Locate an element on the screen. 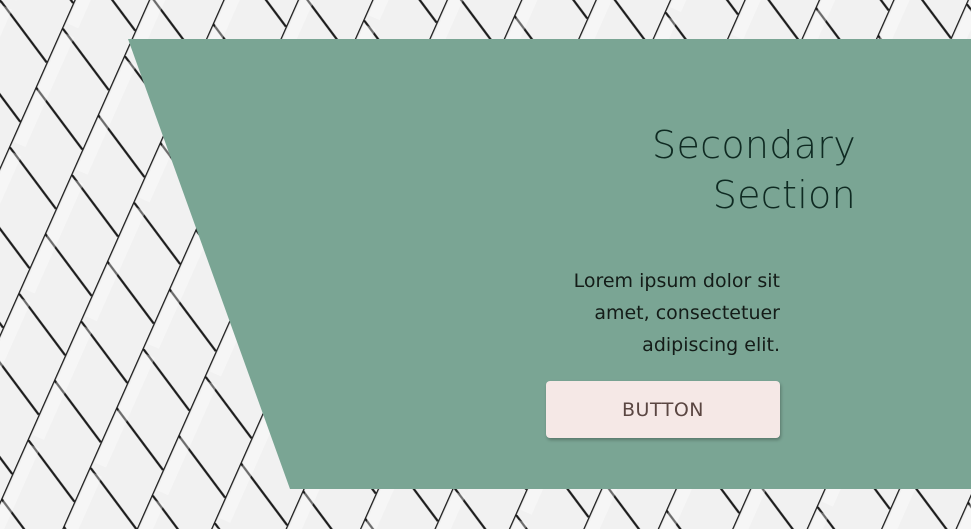  section-title: Secondary Section is located at coordinates (754, 170).